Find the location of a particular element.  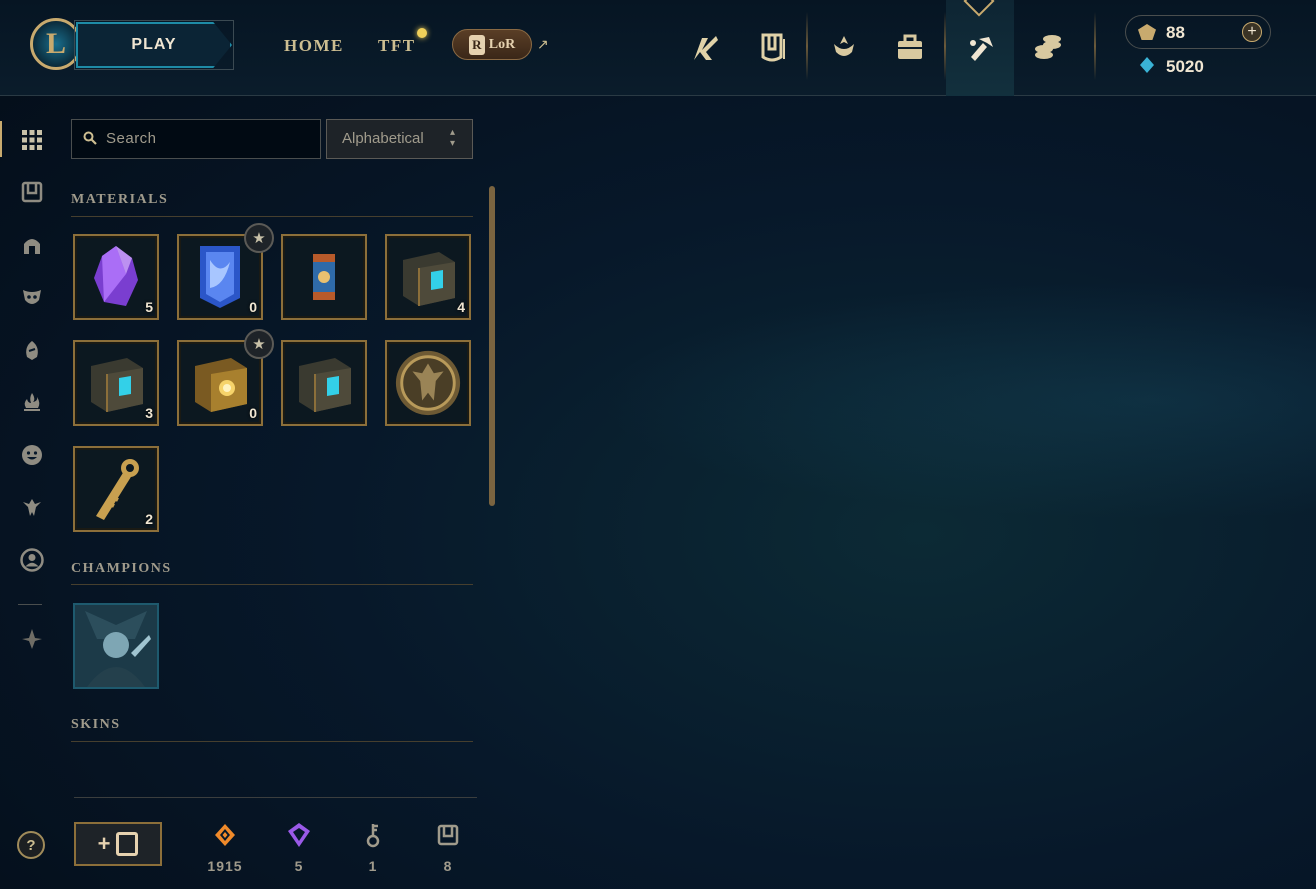

loot-count: 2 is located at coordinates (149, 519).